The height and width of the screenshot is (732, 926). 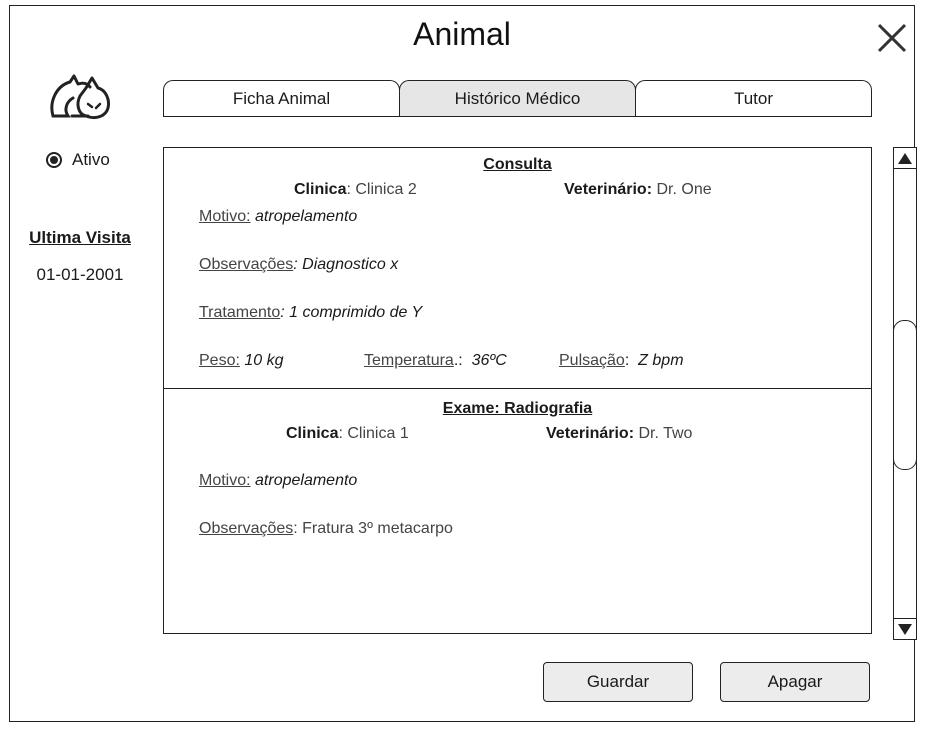 What do you see at coordinates (638, 189) in the screenshot?
I see `record-vet: Veterinário: Dr. One` at bounding box center [638, 189].